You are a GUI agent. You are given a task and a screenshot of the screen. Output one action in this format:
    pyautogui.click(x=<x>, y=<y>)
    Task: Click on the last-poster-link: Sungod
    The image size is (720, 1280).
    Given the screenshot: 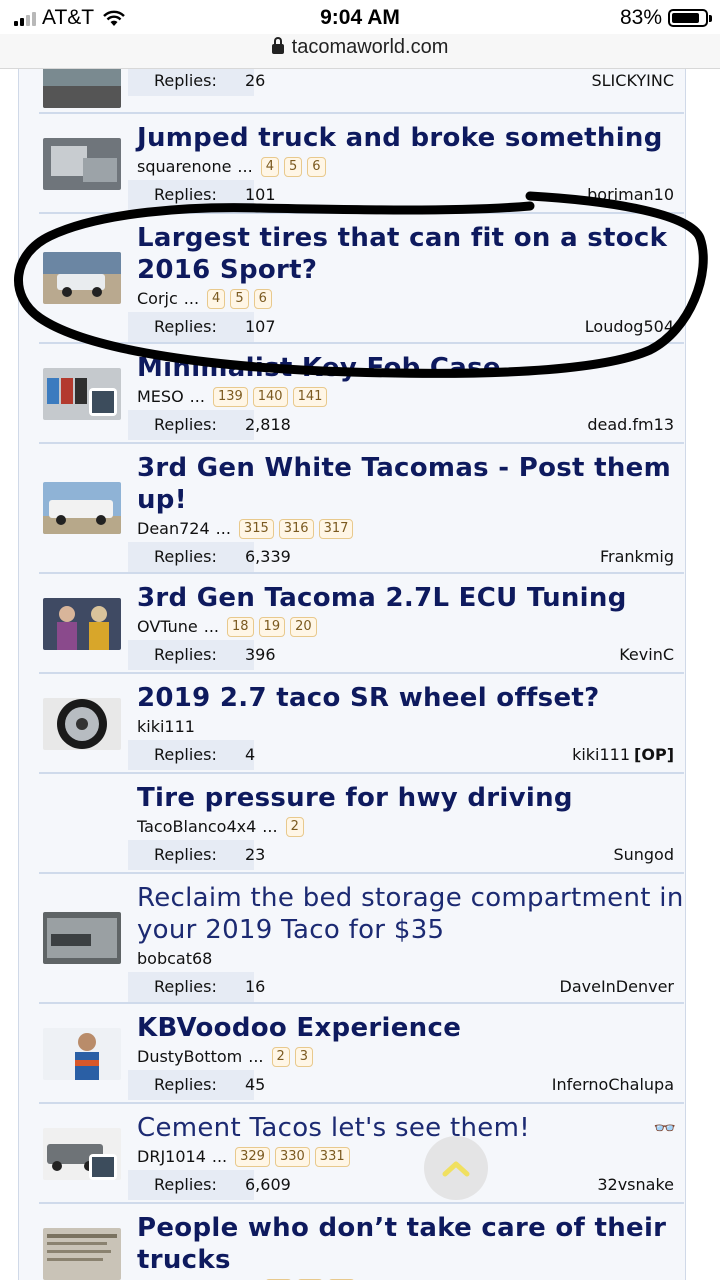 What is the action you would take?
    pyautogui.click(x=643, y=855)
    